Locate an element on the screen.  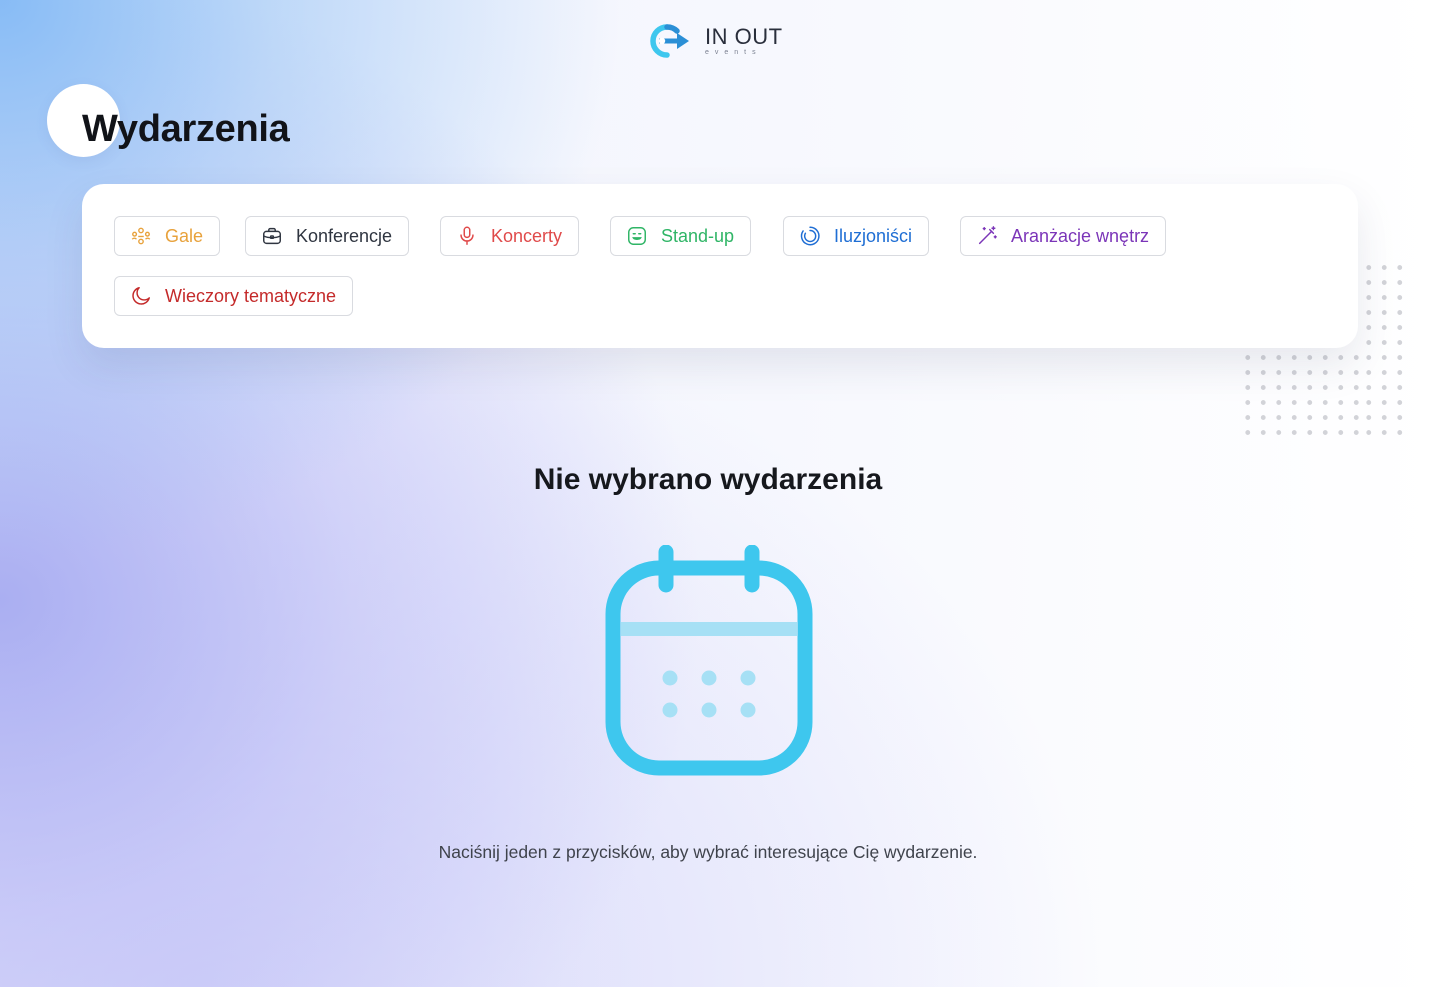
category-chip-label: Konferencje is located at coordinates (344, 235).